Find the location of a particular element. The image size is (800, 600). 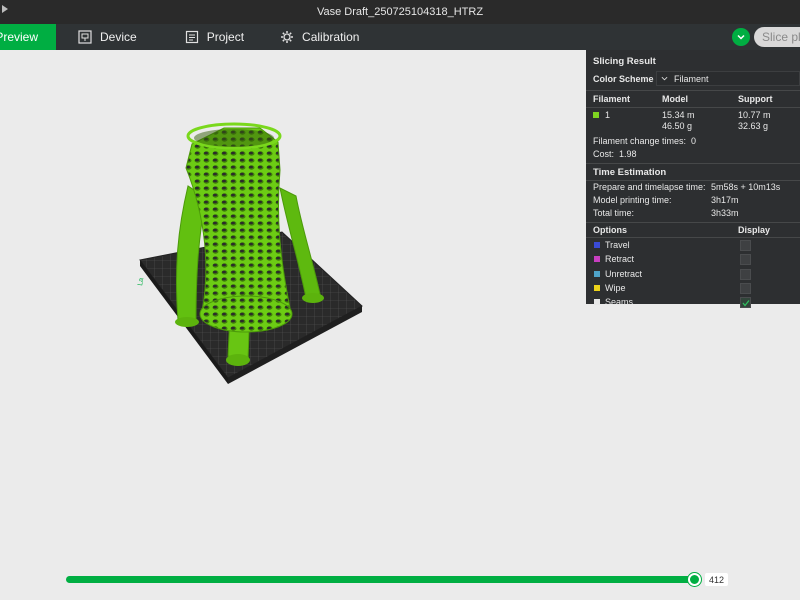

wipe-color-swatch is located at coordinates (597, 287).